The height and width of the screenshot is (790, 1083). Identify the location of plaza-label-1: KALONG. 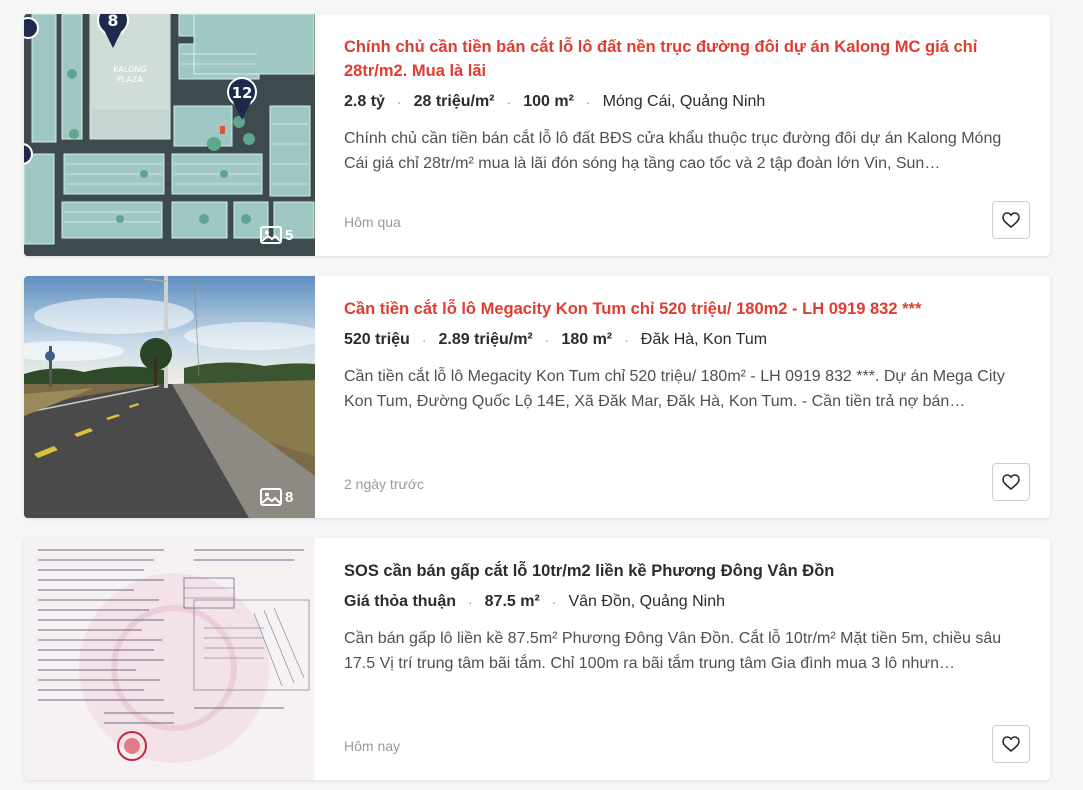
(129, 69).